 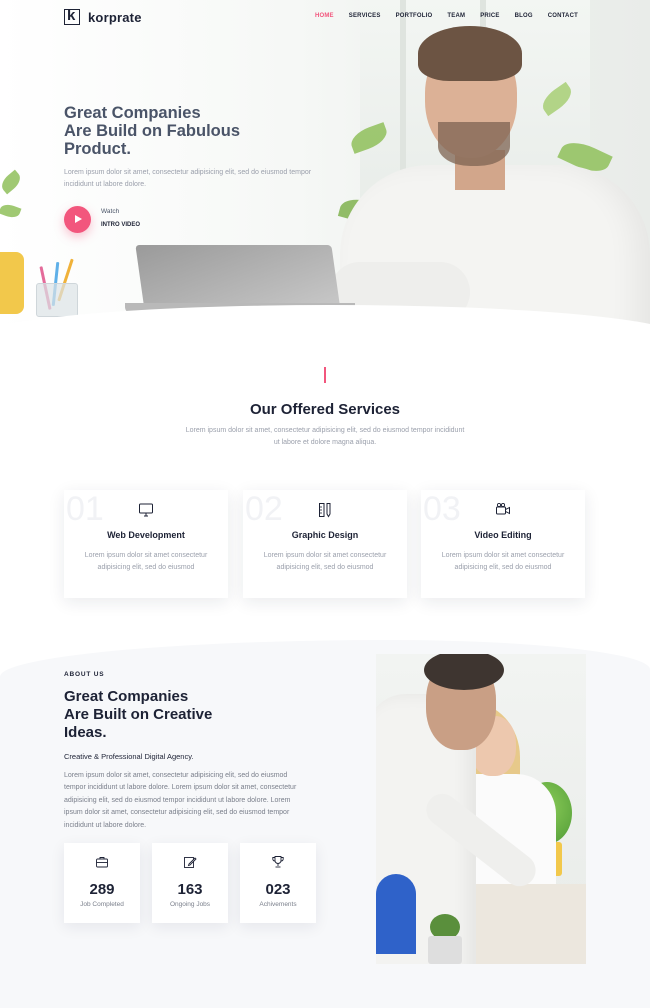 What do you see at coordinates (77, 219) in the screenshot?
I see `play-video-button` at bounding box center [77, 219].